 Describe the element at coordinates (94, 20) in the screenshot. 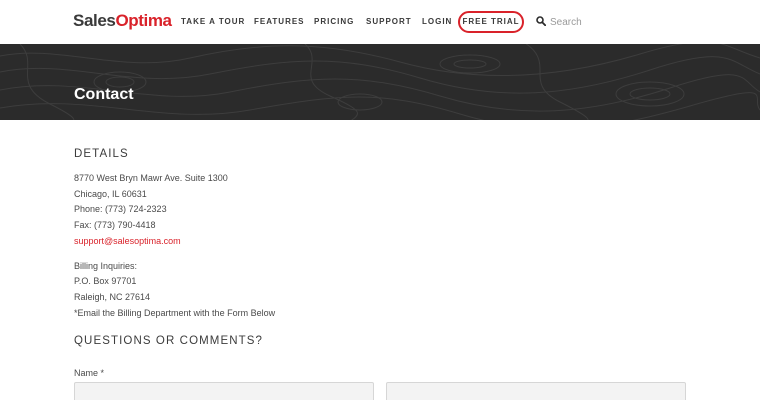

I see `brand-logo-part1: Sales` at that location.